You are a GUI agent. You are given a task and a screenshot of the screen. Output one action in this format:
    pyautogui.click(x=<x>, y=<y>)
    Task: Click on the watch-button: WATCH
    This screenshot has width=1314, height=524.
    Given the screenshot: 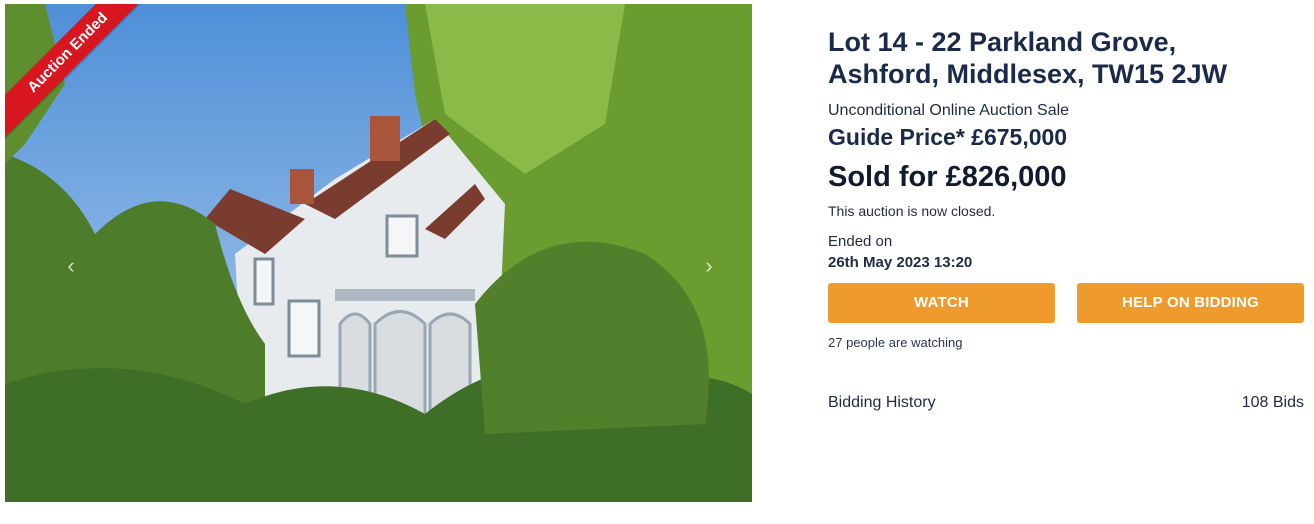 What is the action you would take?
    pyautogui.click(x=941, y=303)
    